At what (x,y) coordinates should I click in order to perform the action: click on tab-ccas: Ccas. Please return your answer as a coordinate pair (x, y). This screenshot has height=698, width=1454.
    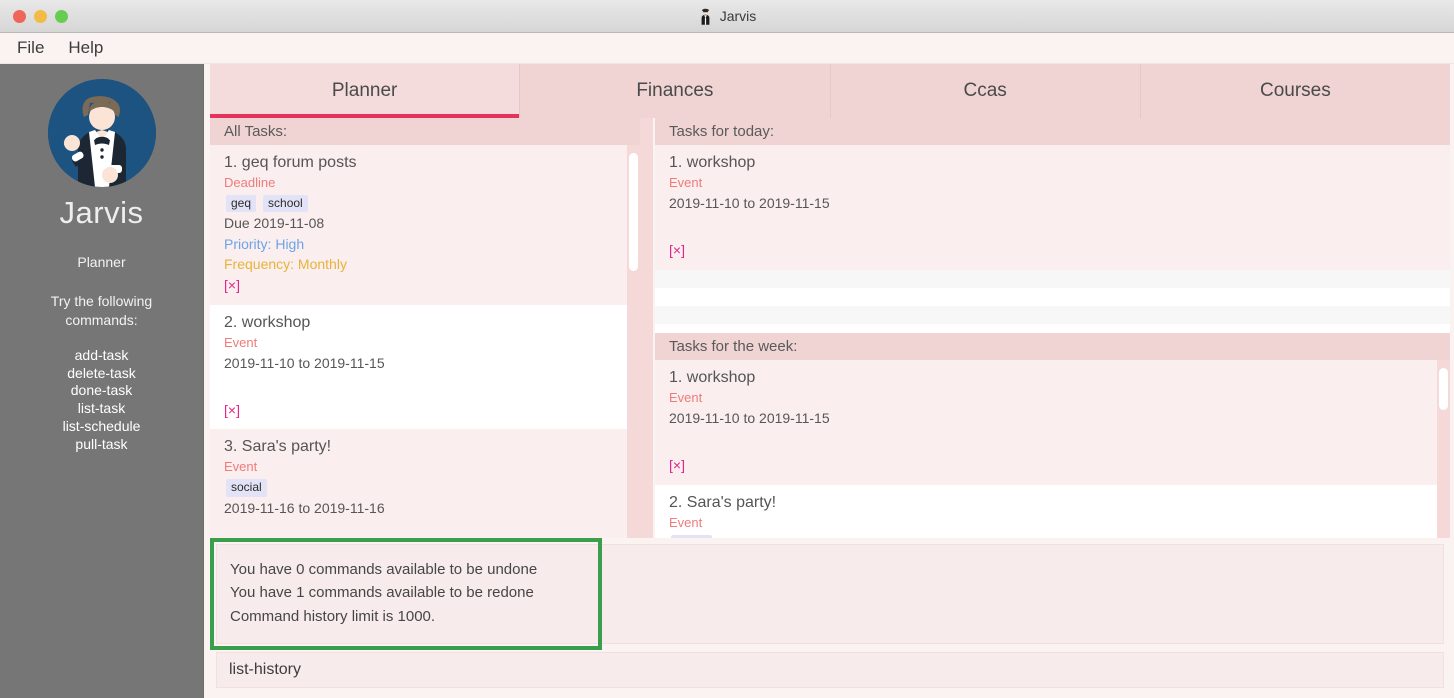
    Looking at the image, I should click on (985, 91).